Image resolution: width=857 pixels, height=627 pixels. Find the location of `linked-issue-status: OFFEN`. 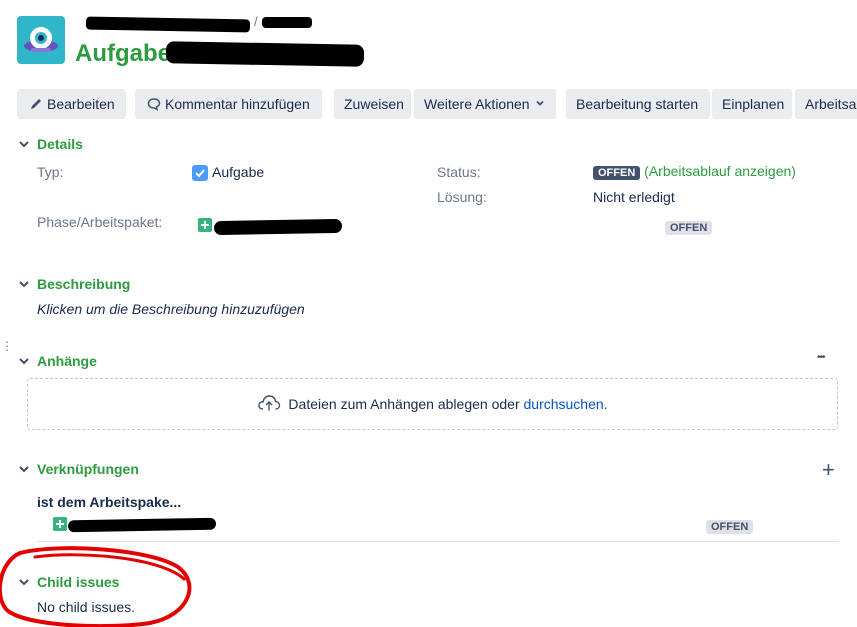

linked-issue-status: OFFEN is located at coordinates (730, 527).